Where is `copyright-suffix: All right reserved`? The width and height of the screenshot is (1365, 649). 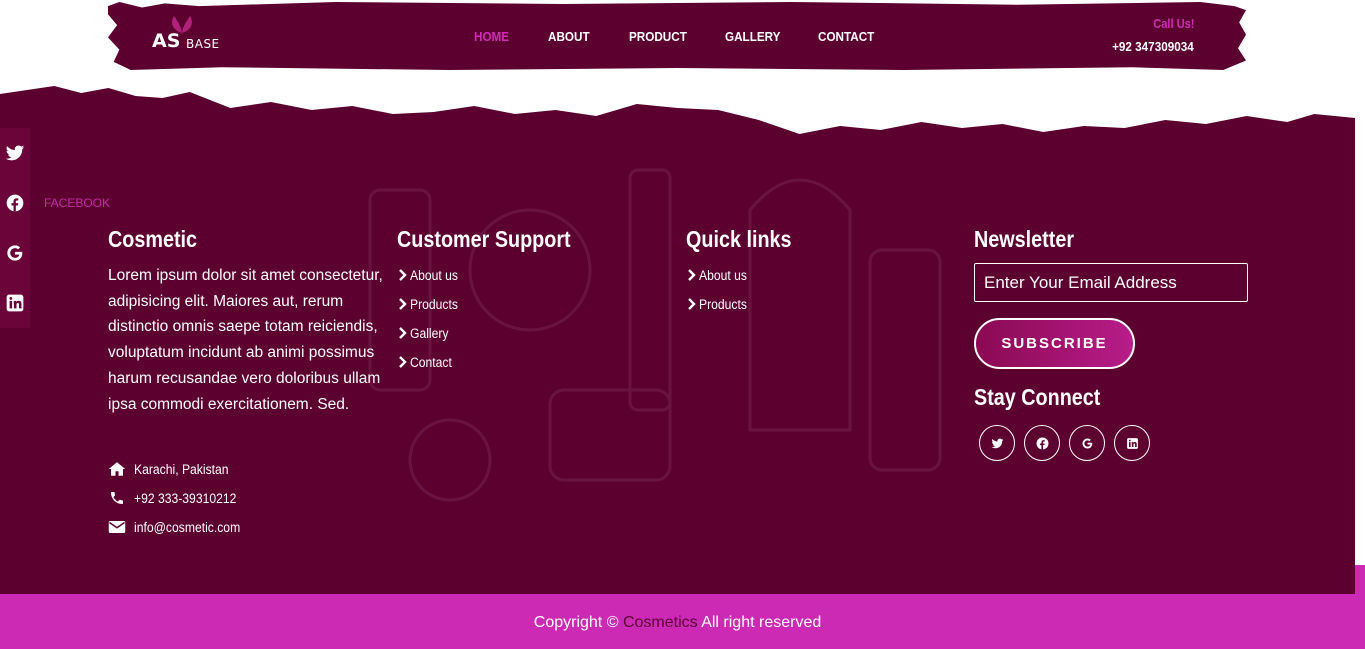
copyright-suffix: All right reserved is located at coordinates (761, 622).